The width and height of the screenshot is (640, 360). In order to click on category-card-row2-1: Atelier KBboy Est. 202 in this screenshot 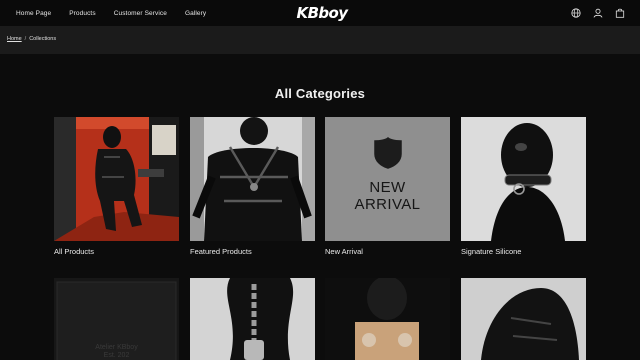, I will do `click(116, 319)`.